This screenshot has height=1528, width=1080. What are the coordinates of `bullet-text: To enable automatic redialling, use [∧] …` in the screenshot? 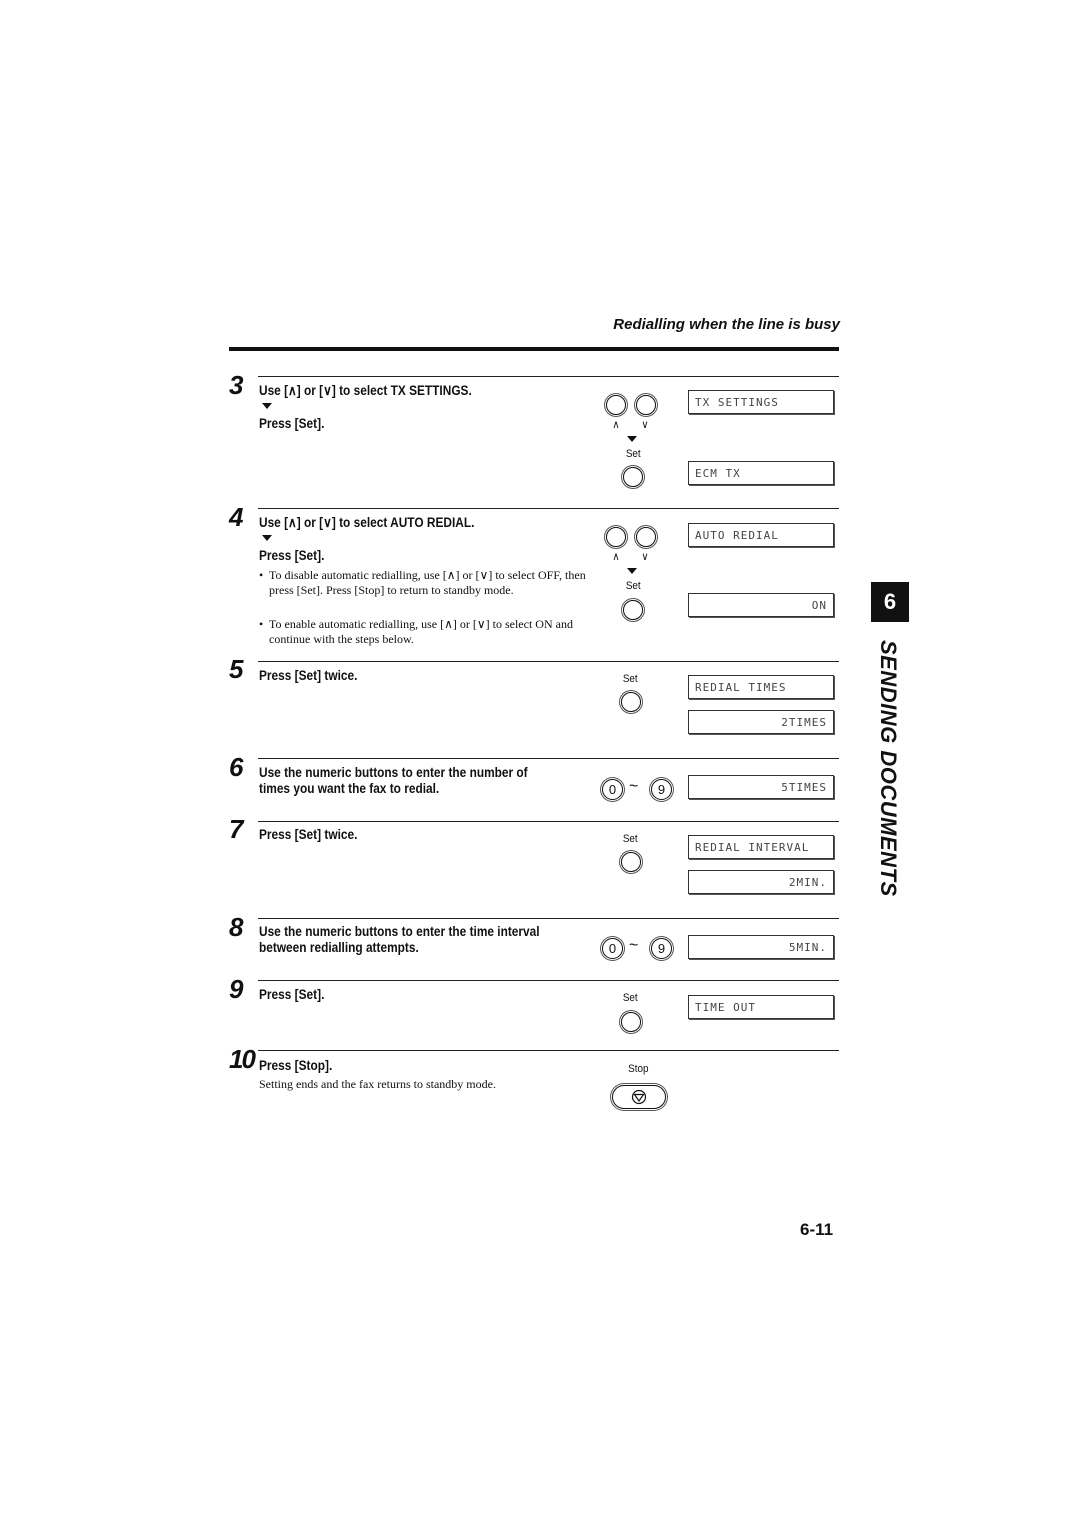 It's located at (421, 631).